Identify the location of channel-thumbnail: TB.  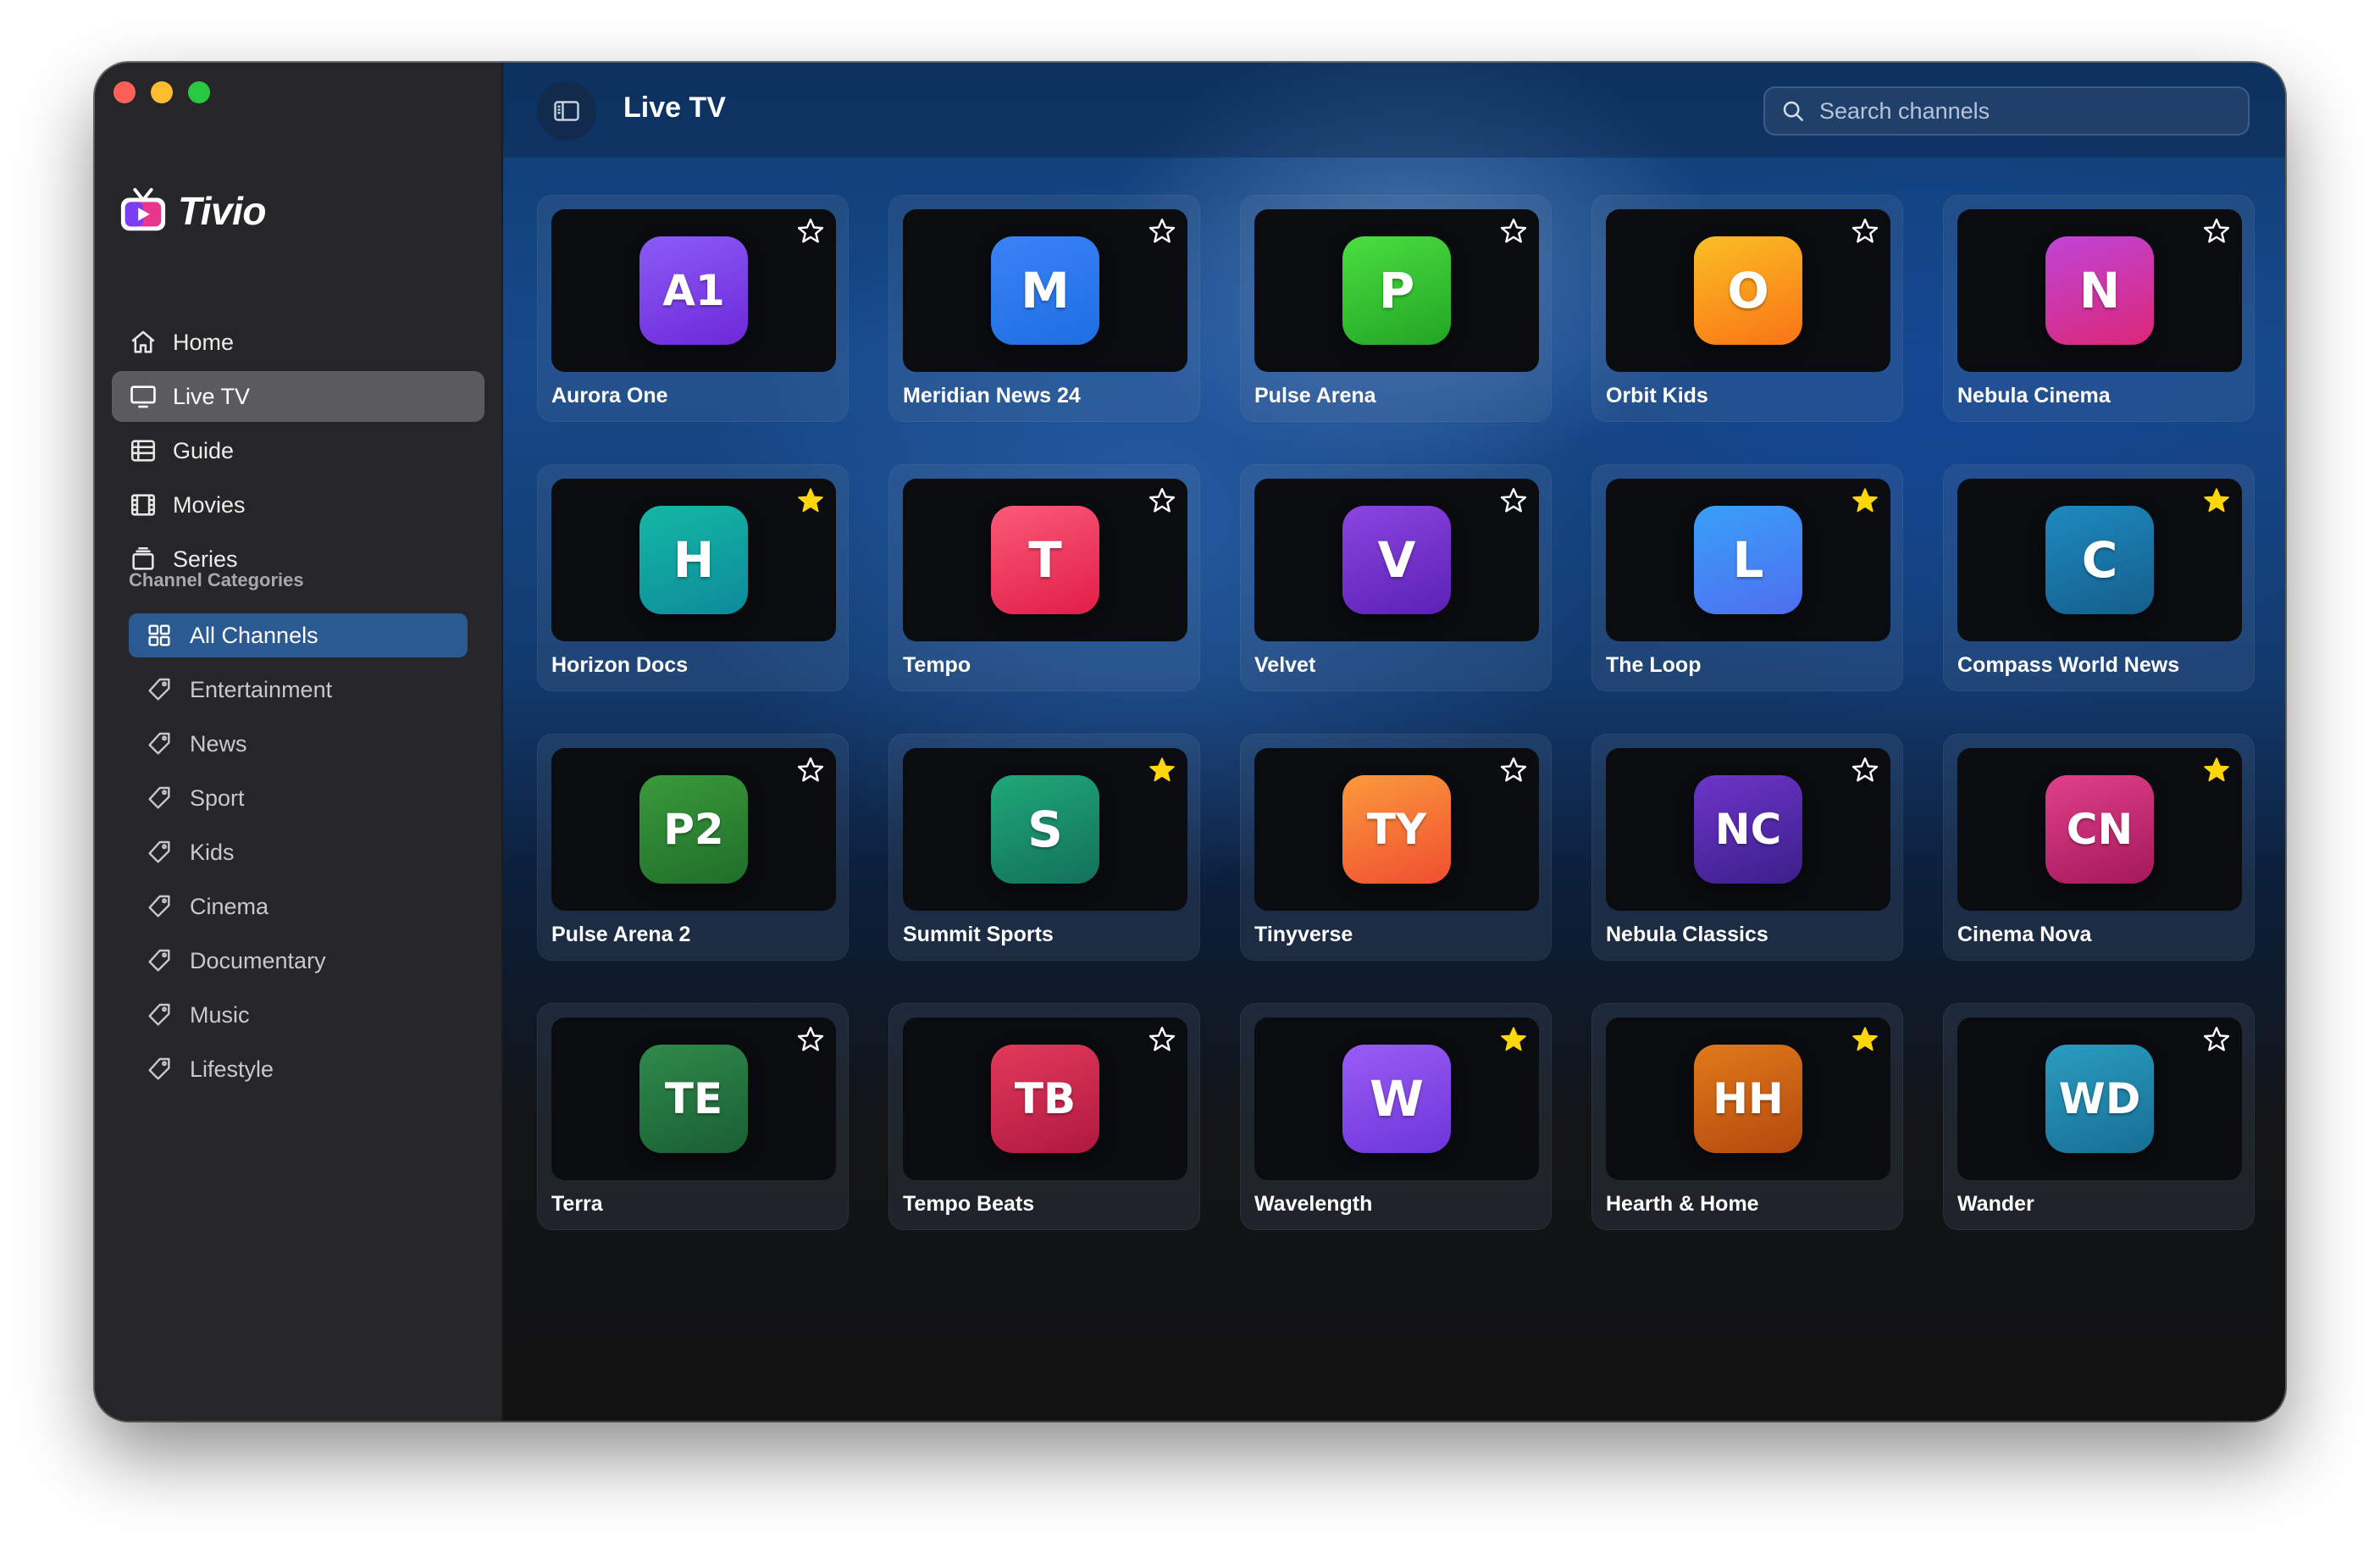
(1045, 1098).